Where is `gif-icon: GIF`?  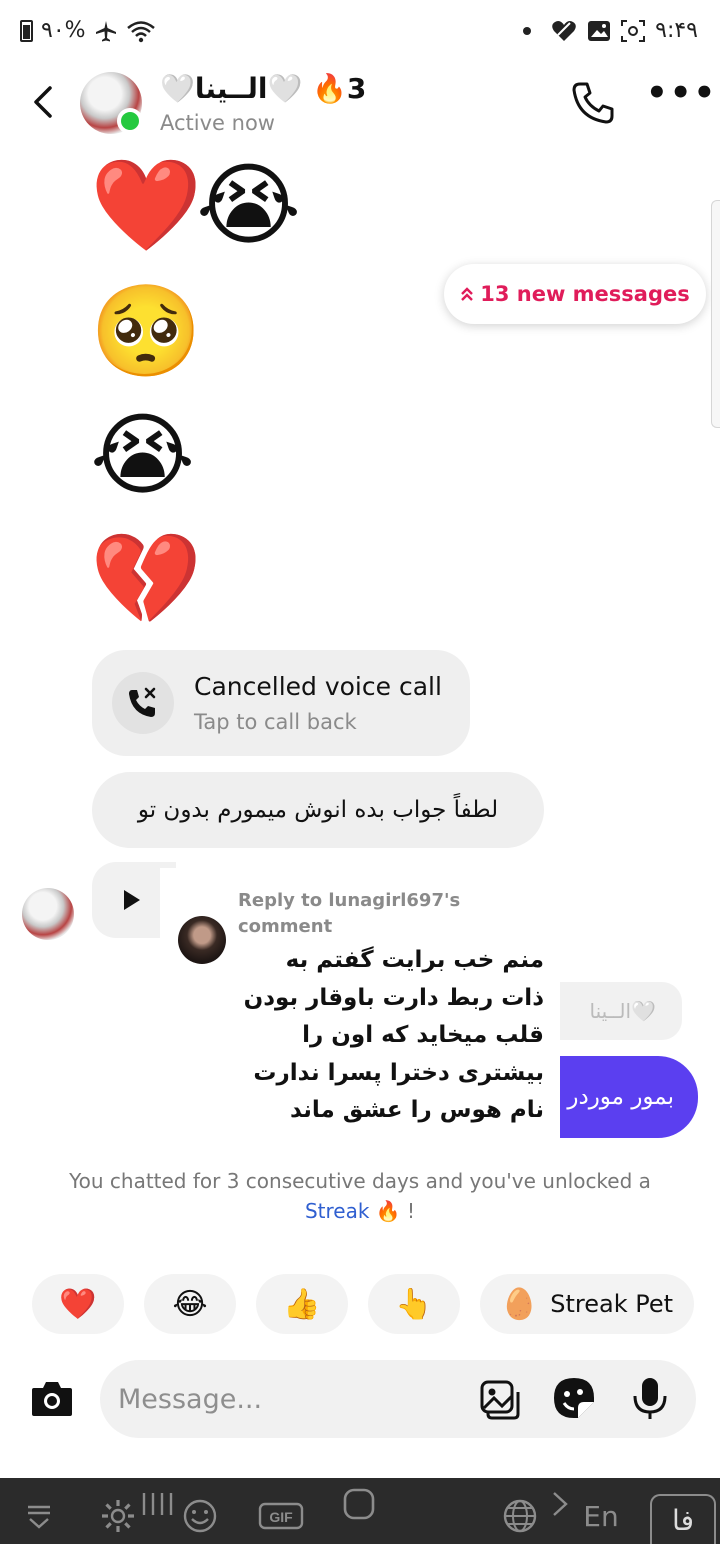
gif-icon: GIF is located at coordinates (281, 1516).